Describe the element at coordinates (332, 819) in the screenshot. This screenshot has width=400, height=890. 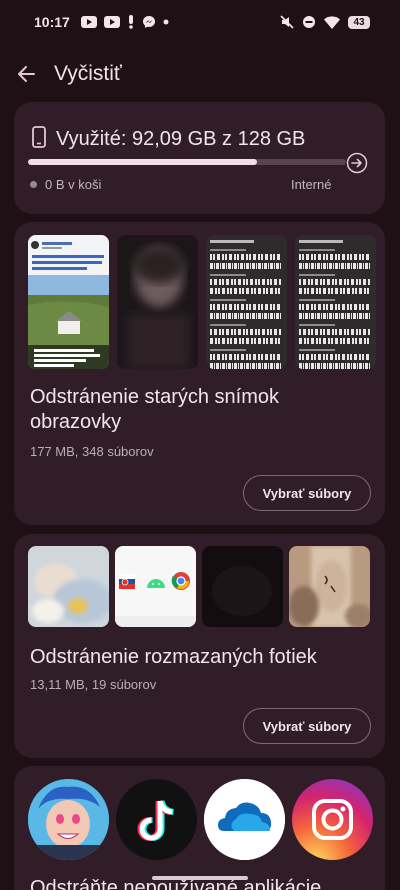
I see `instagram-icon` at that location.